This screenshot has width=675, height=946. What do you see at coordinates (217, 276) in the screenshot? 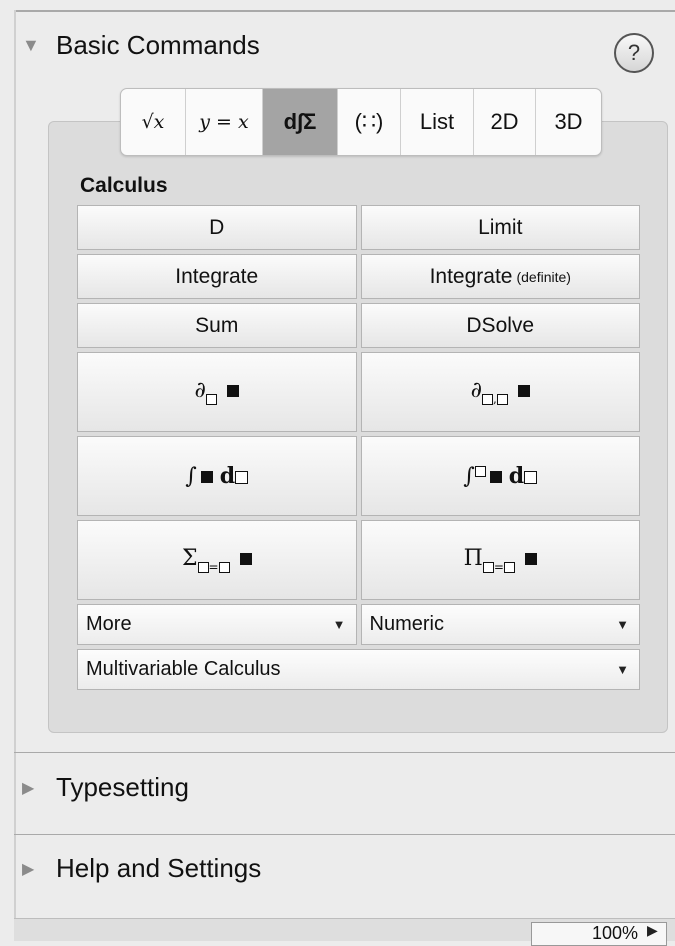
I see `integrate-button: Integrate` at bounding box center [217, 276].